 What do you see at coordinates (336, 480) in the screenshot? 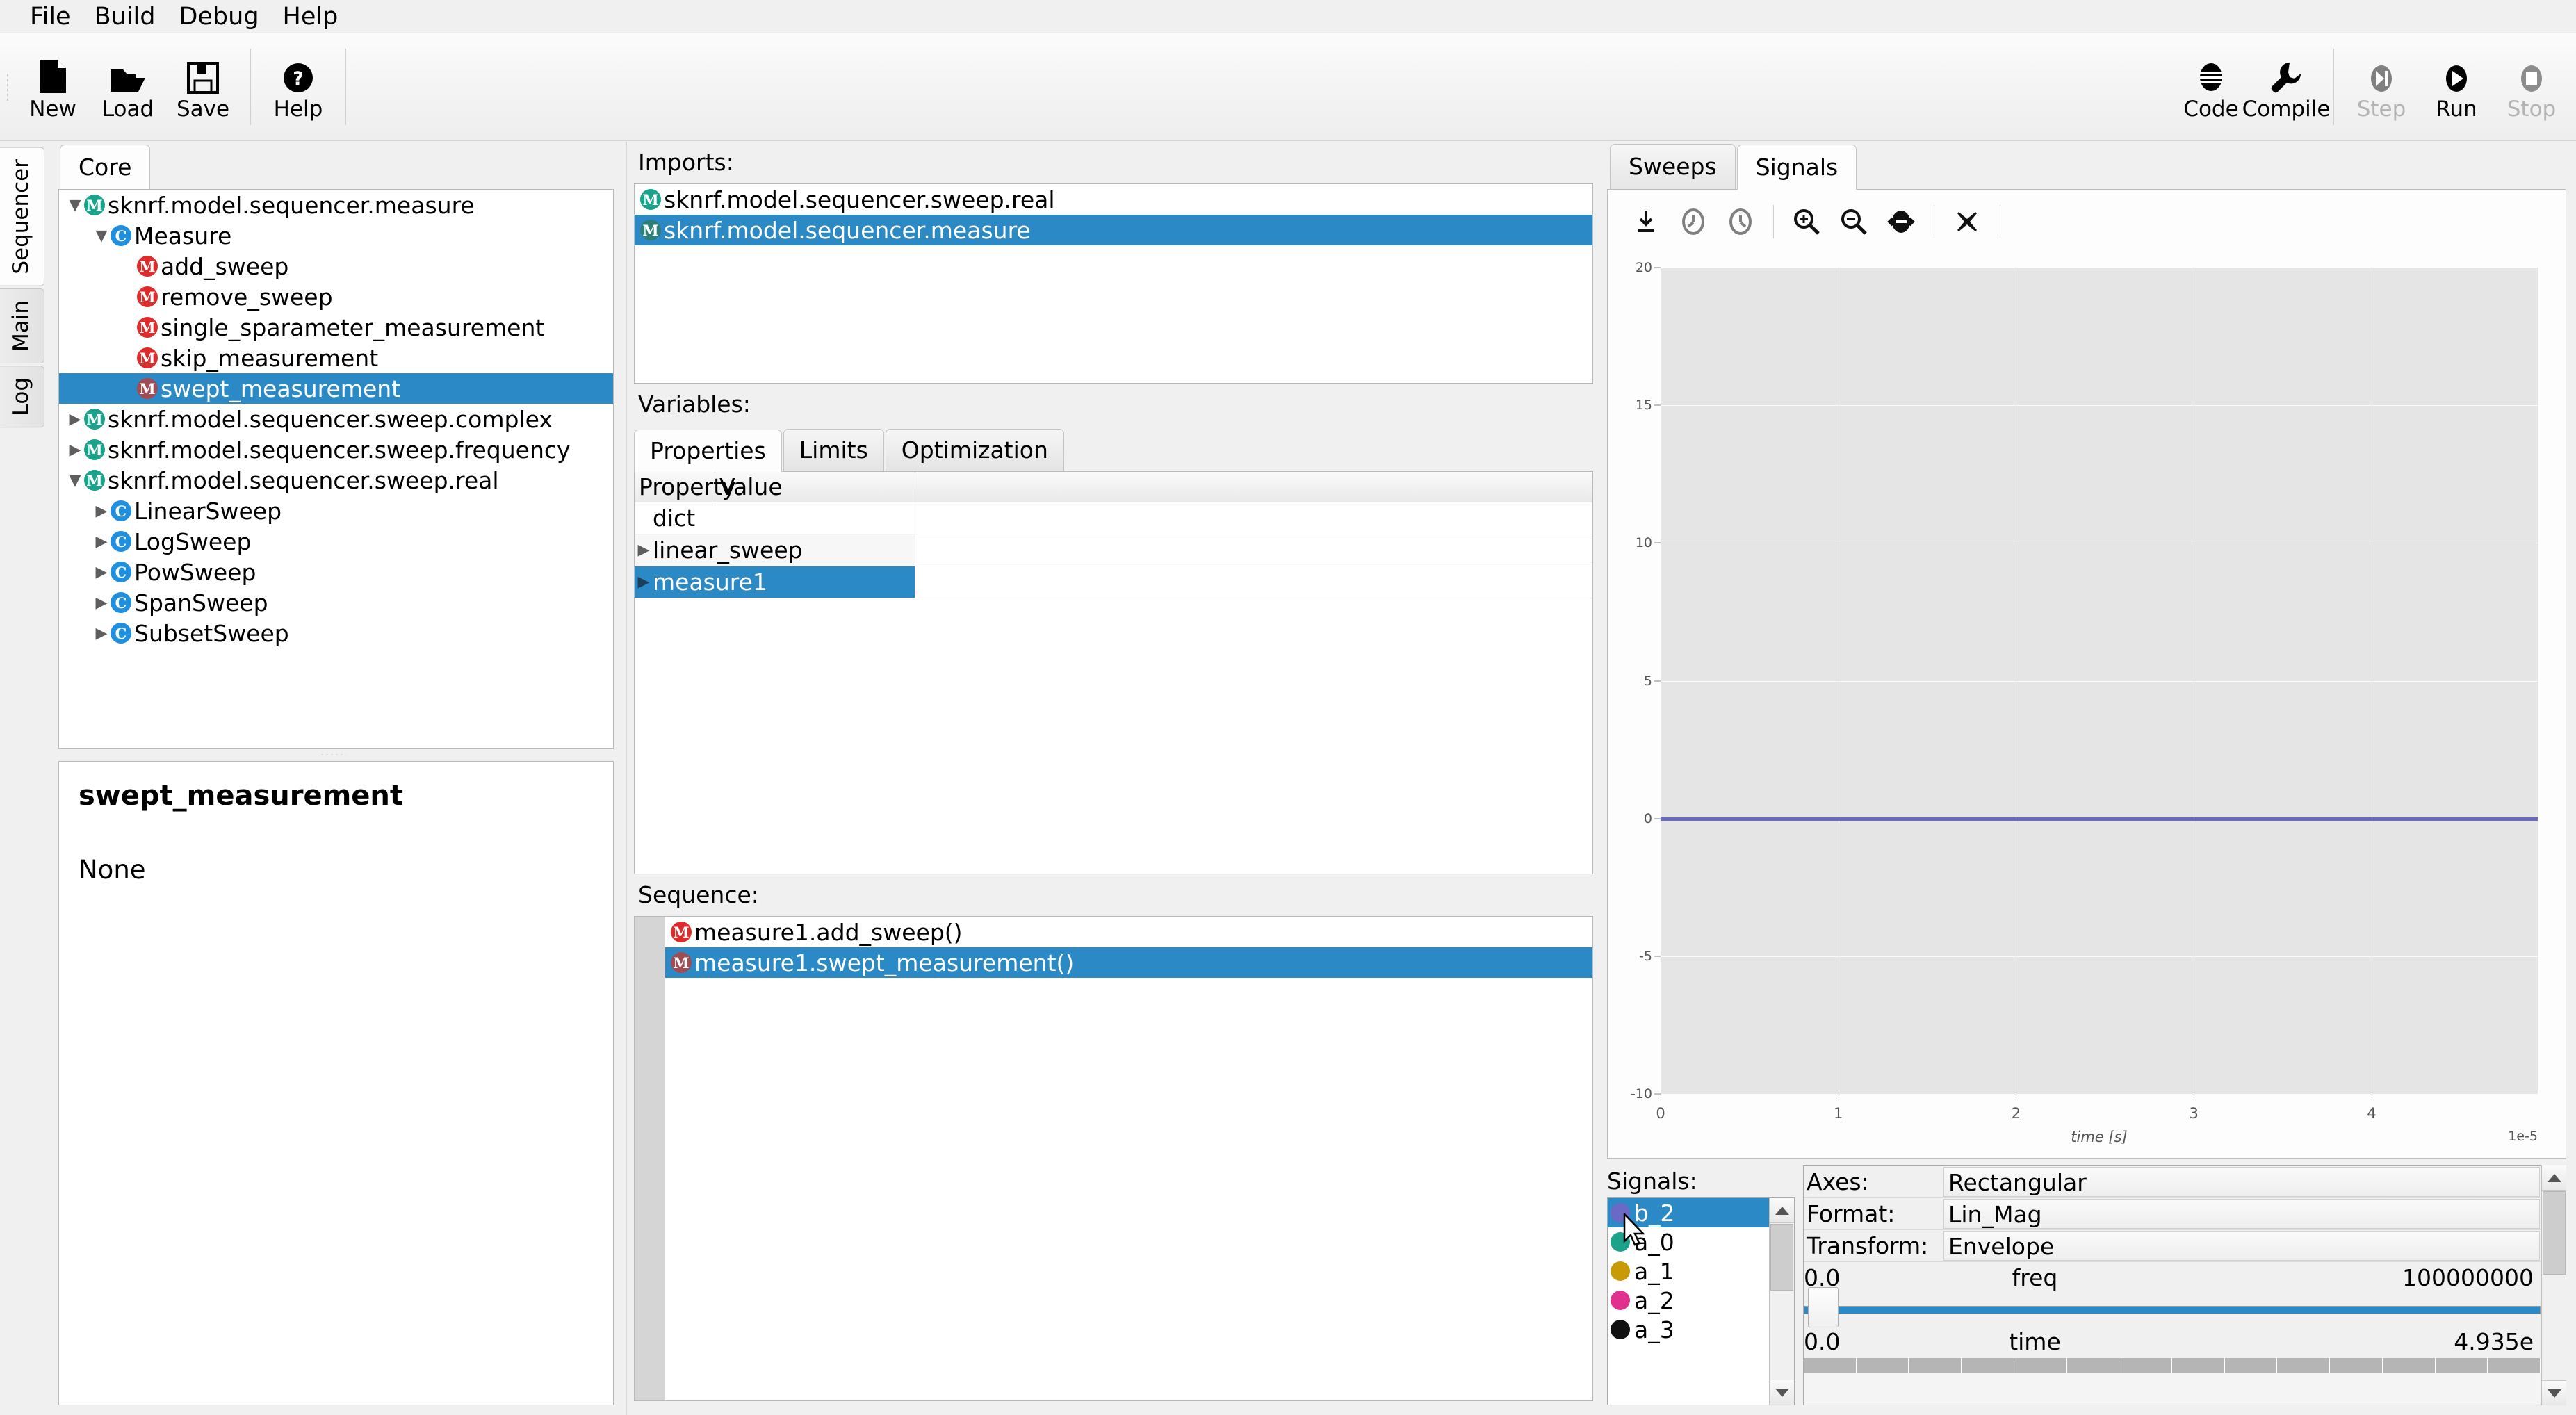
I see `tree-item: ▼ Msknrf.model.sequencer.sweep.real` at bounding box center [336, 480].